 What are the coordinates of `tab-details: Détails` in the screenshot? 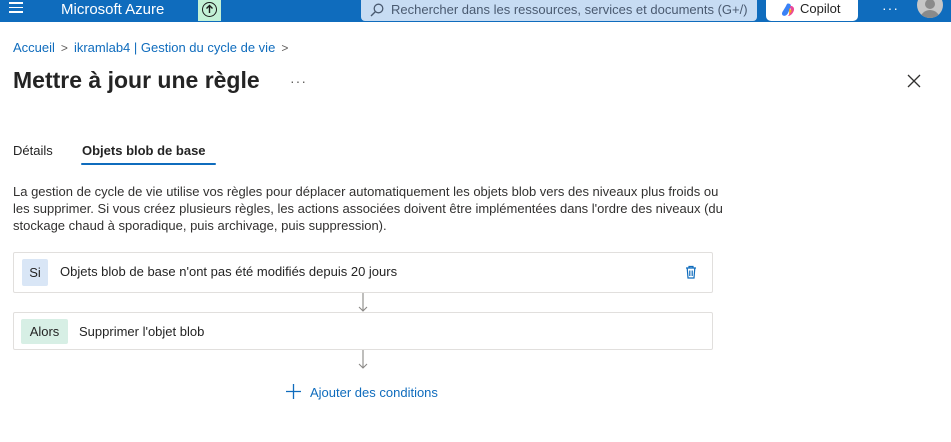 It's located at (33, 150).